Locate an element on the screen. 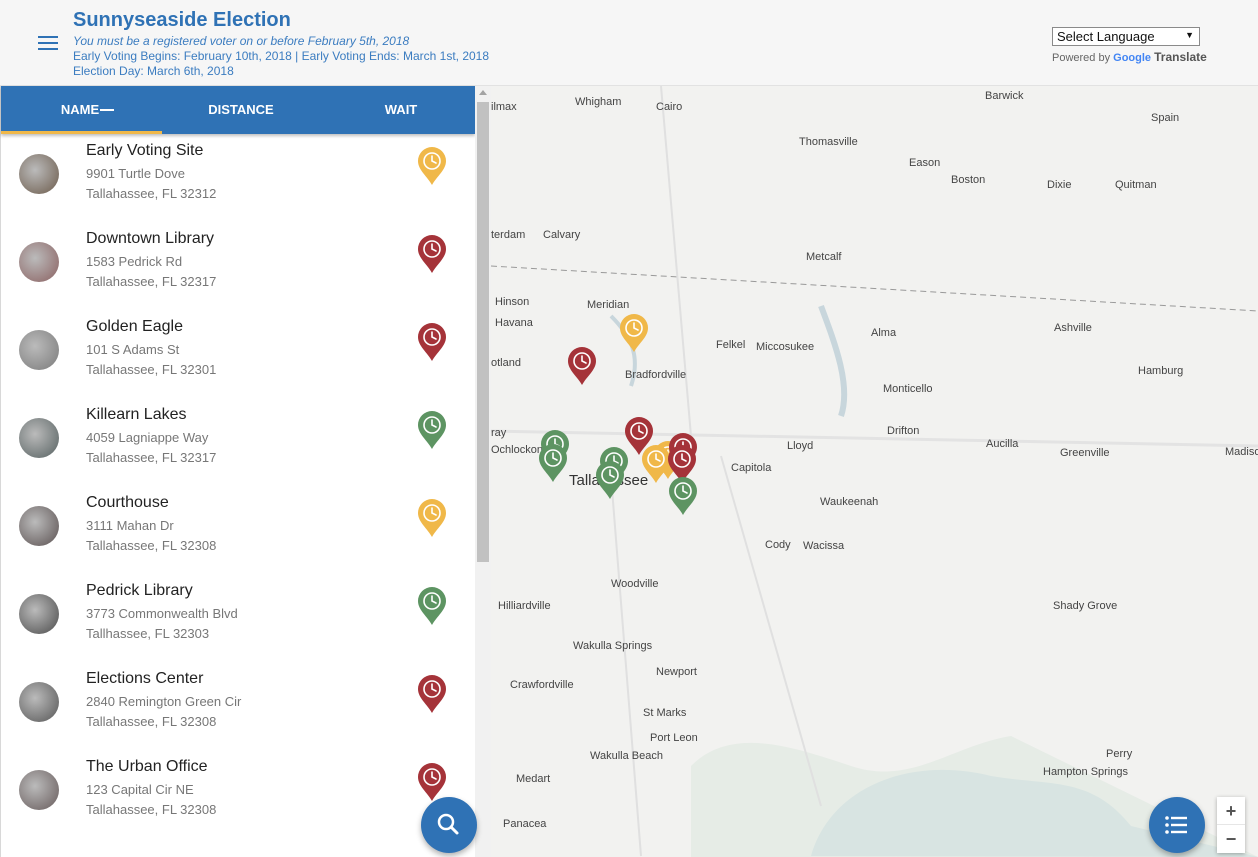 The width and height of the screenshot is (1258, 857). powered-by-google-translate: Powered by Google Translate is located at coordinates (1129, 57).